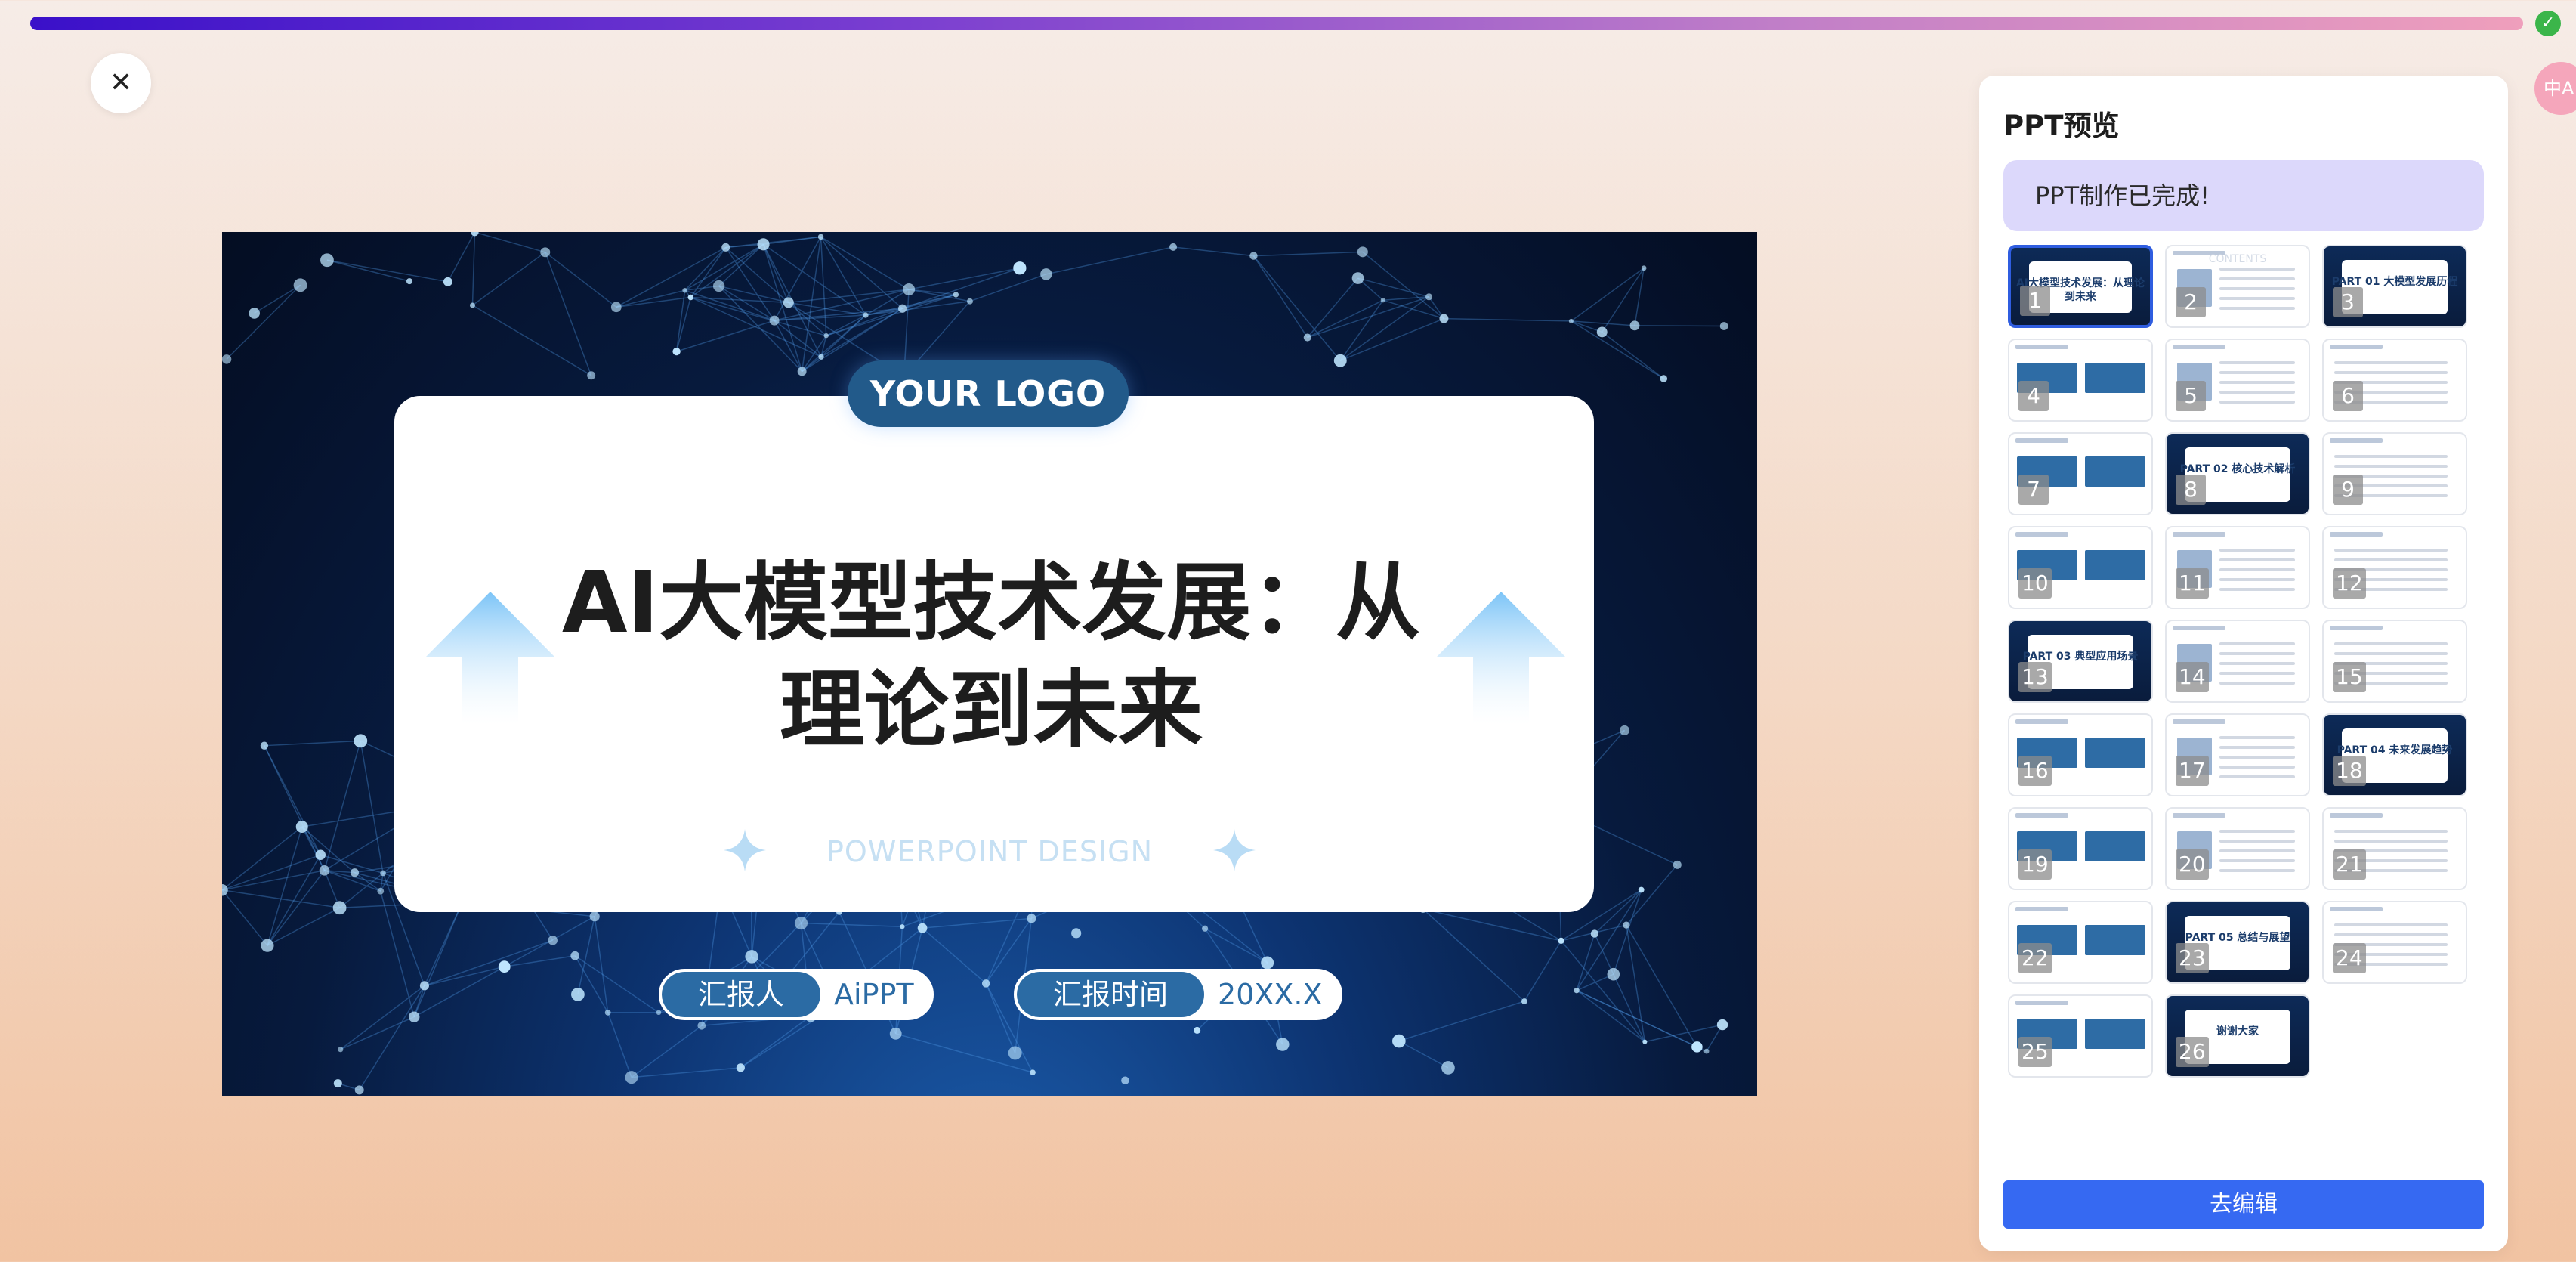 The image size is (2576, 1262). What do you see at coordinates (2192, 864) in the screenshot?
I see `thumbnail-number: 20` at bounding box center [2192, 864].